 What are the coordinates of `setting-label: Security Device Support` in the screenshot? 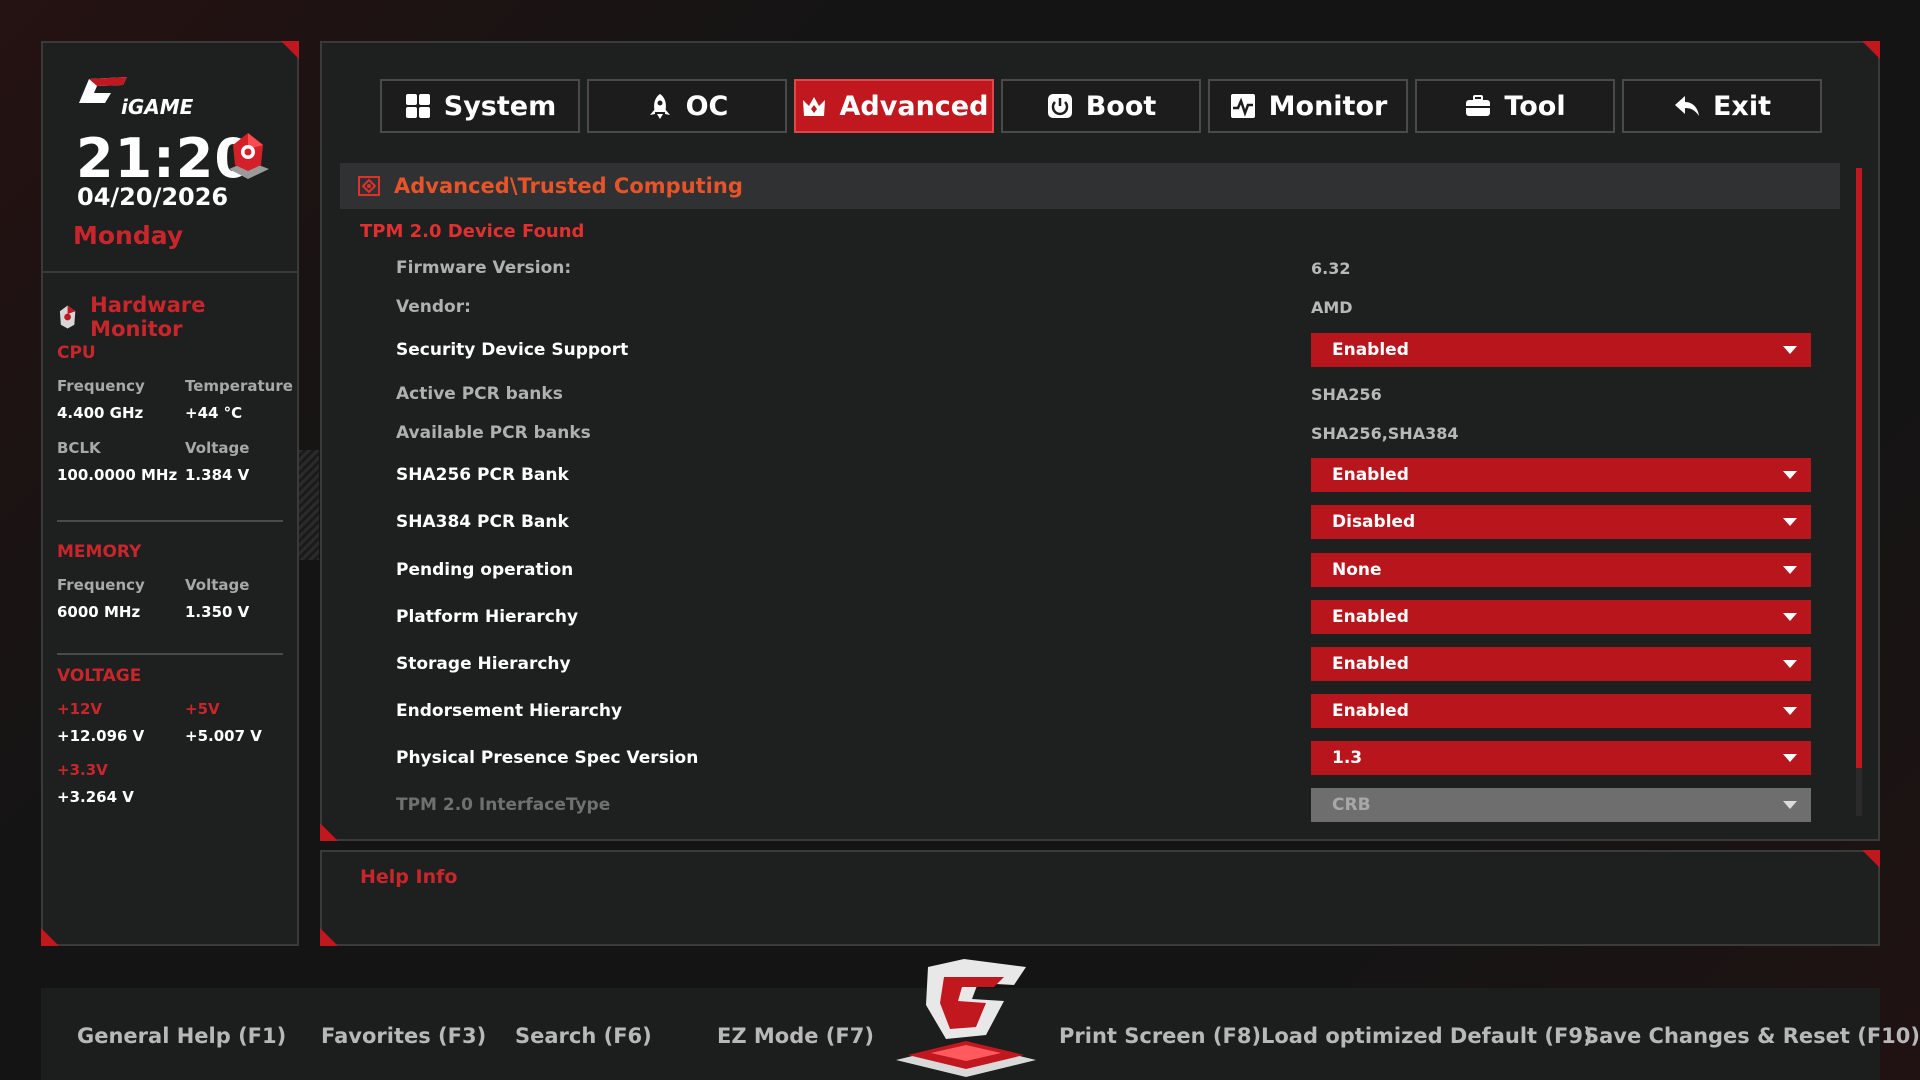 It's located at (512, 350).